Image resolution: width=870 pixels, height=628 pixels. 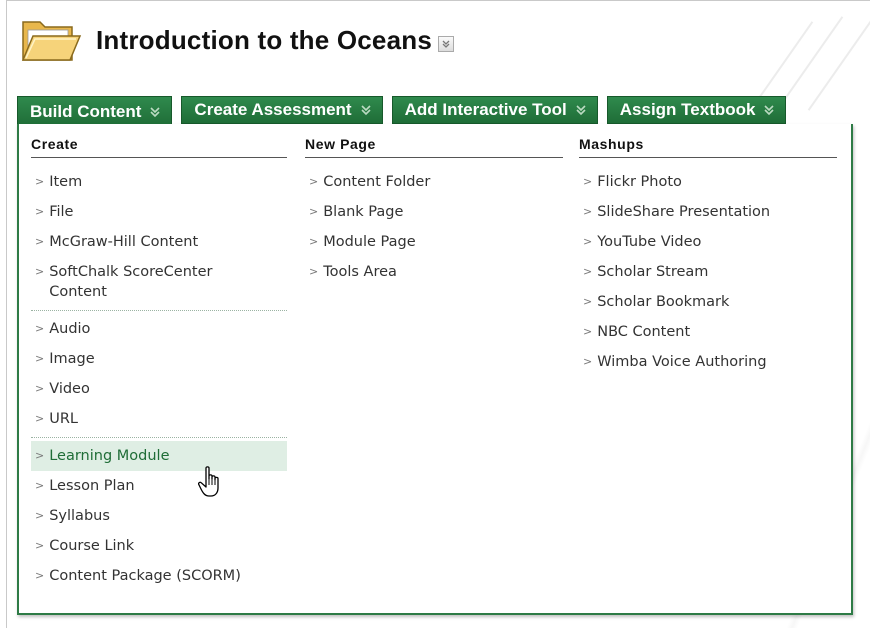 I want to click on create-assessment-button: Create Assessment, so click(x=282, y=110).